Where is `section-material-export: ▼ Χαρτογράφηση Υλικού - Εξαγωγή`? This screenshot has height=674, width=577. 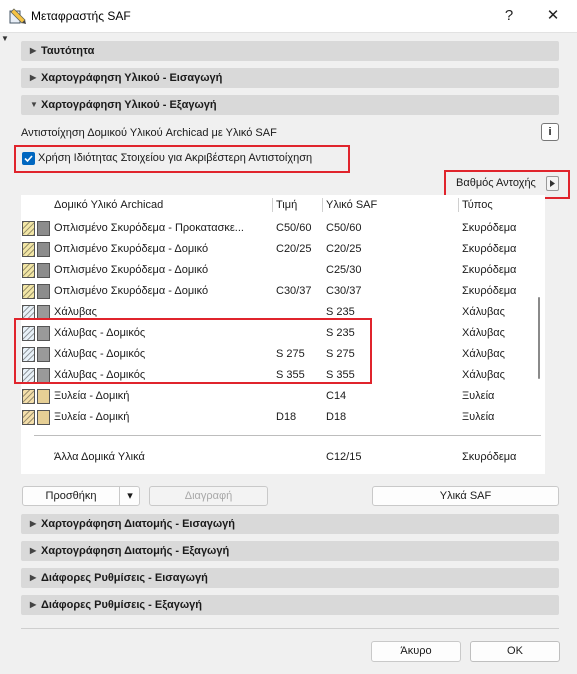
section-material-export: ▼ Χαρτογράφηση Υλικού - Εξαγωγή is located at coordinates (290, 105).